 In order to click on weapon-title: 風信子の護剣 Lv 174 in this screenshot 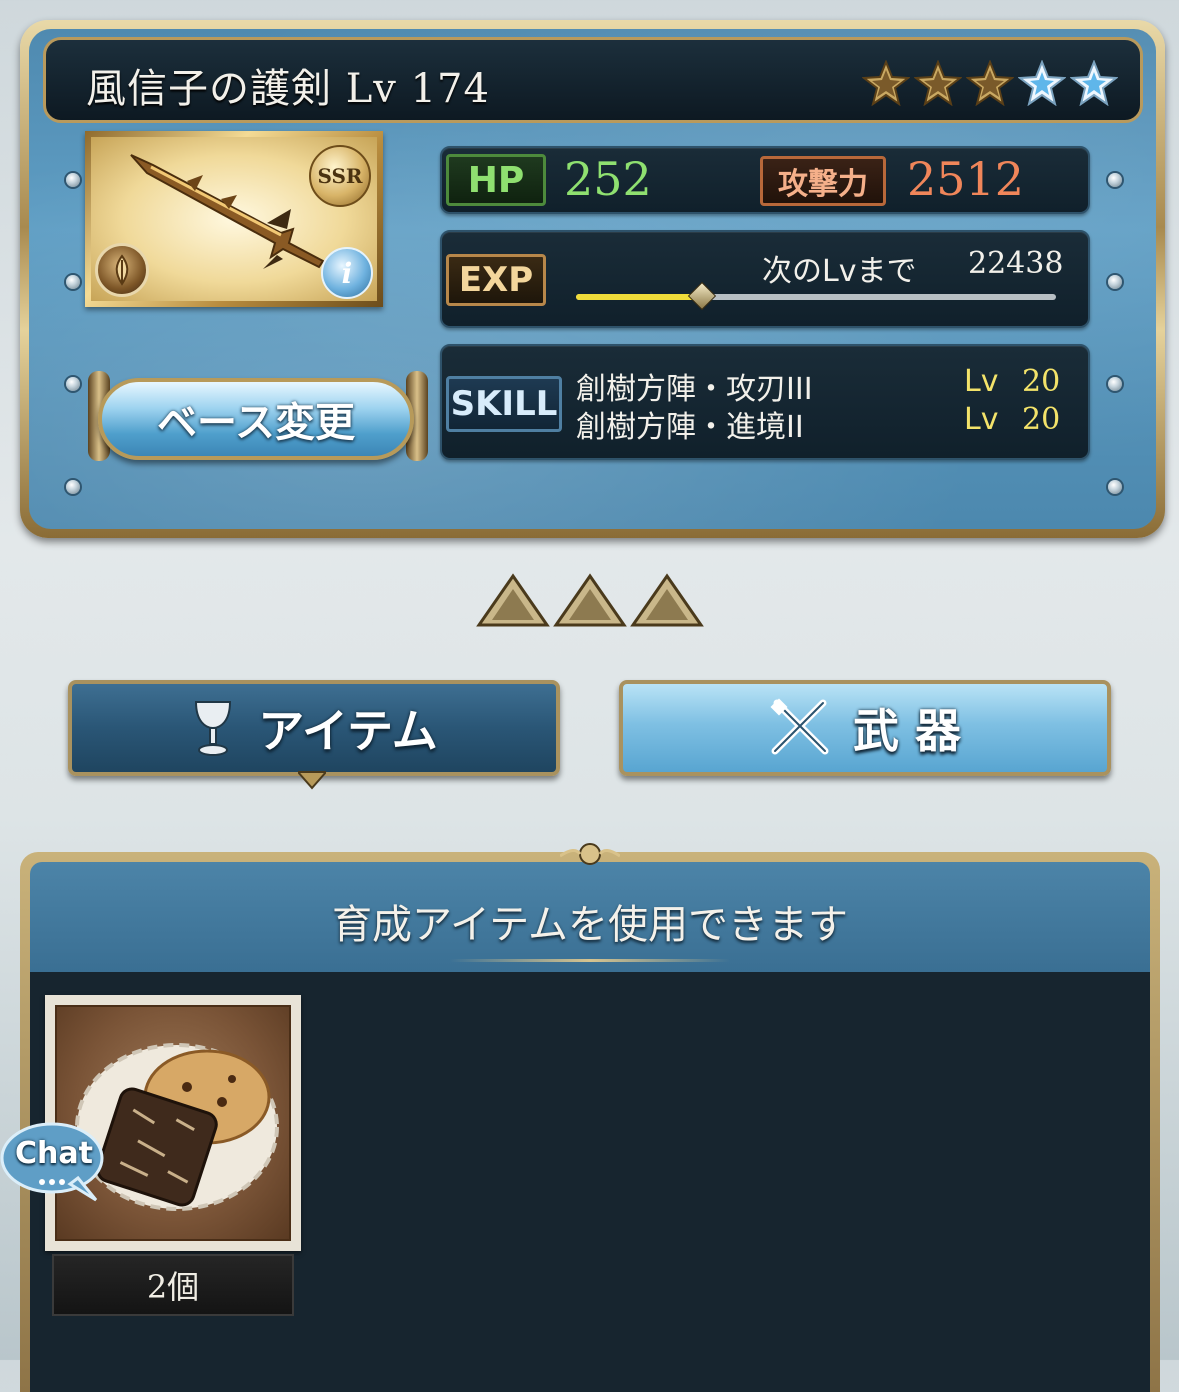, I will do `click(288, 85)`.